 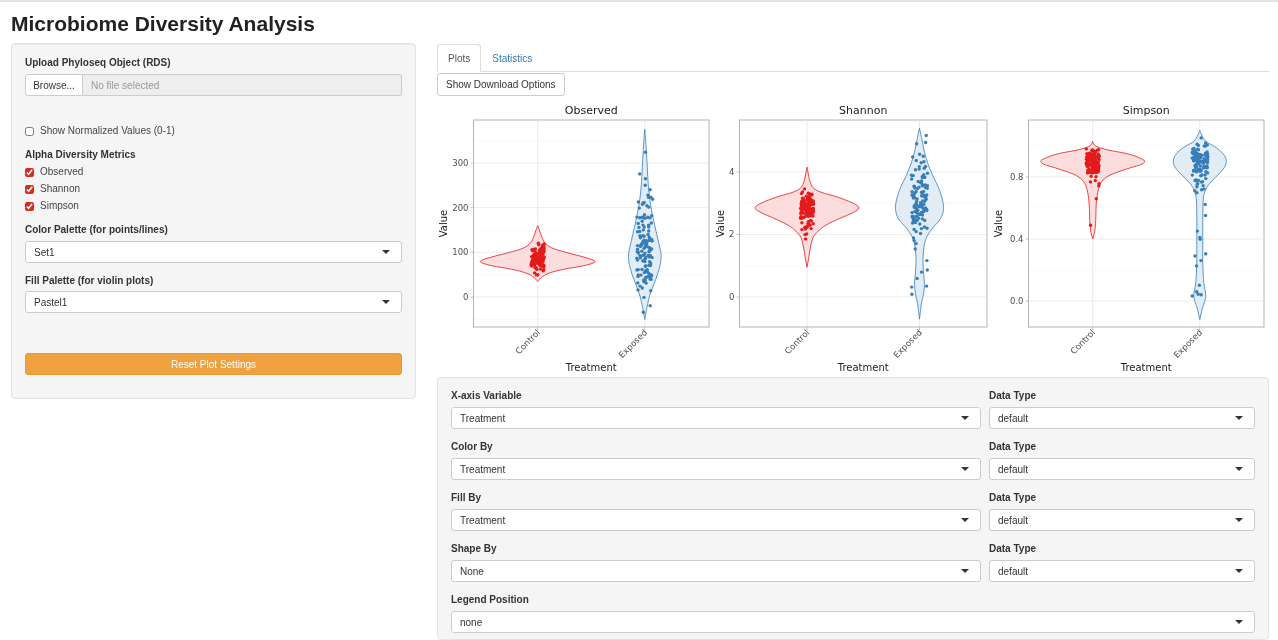 I want to click on plot-title: Shannon, so click(x=863, y=110).